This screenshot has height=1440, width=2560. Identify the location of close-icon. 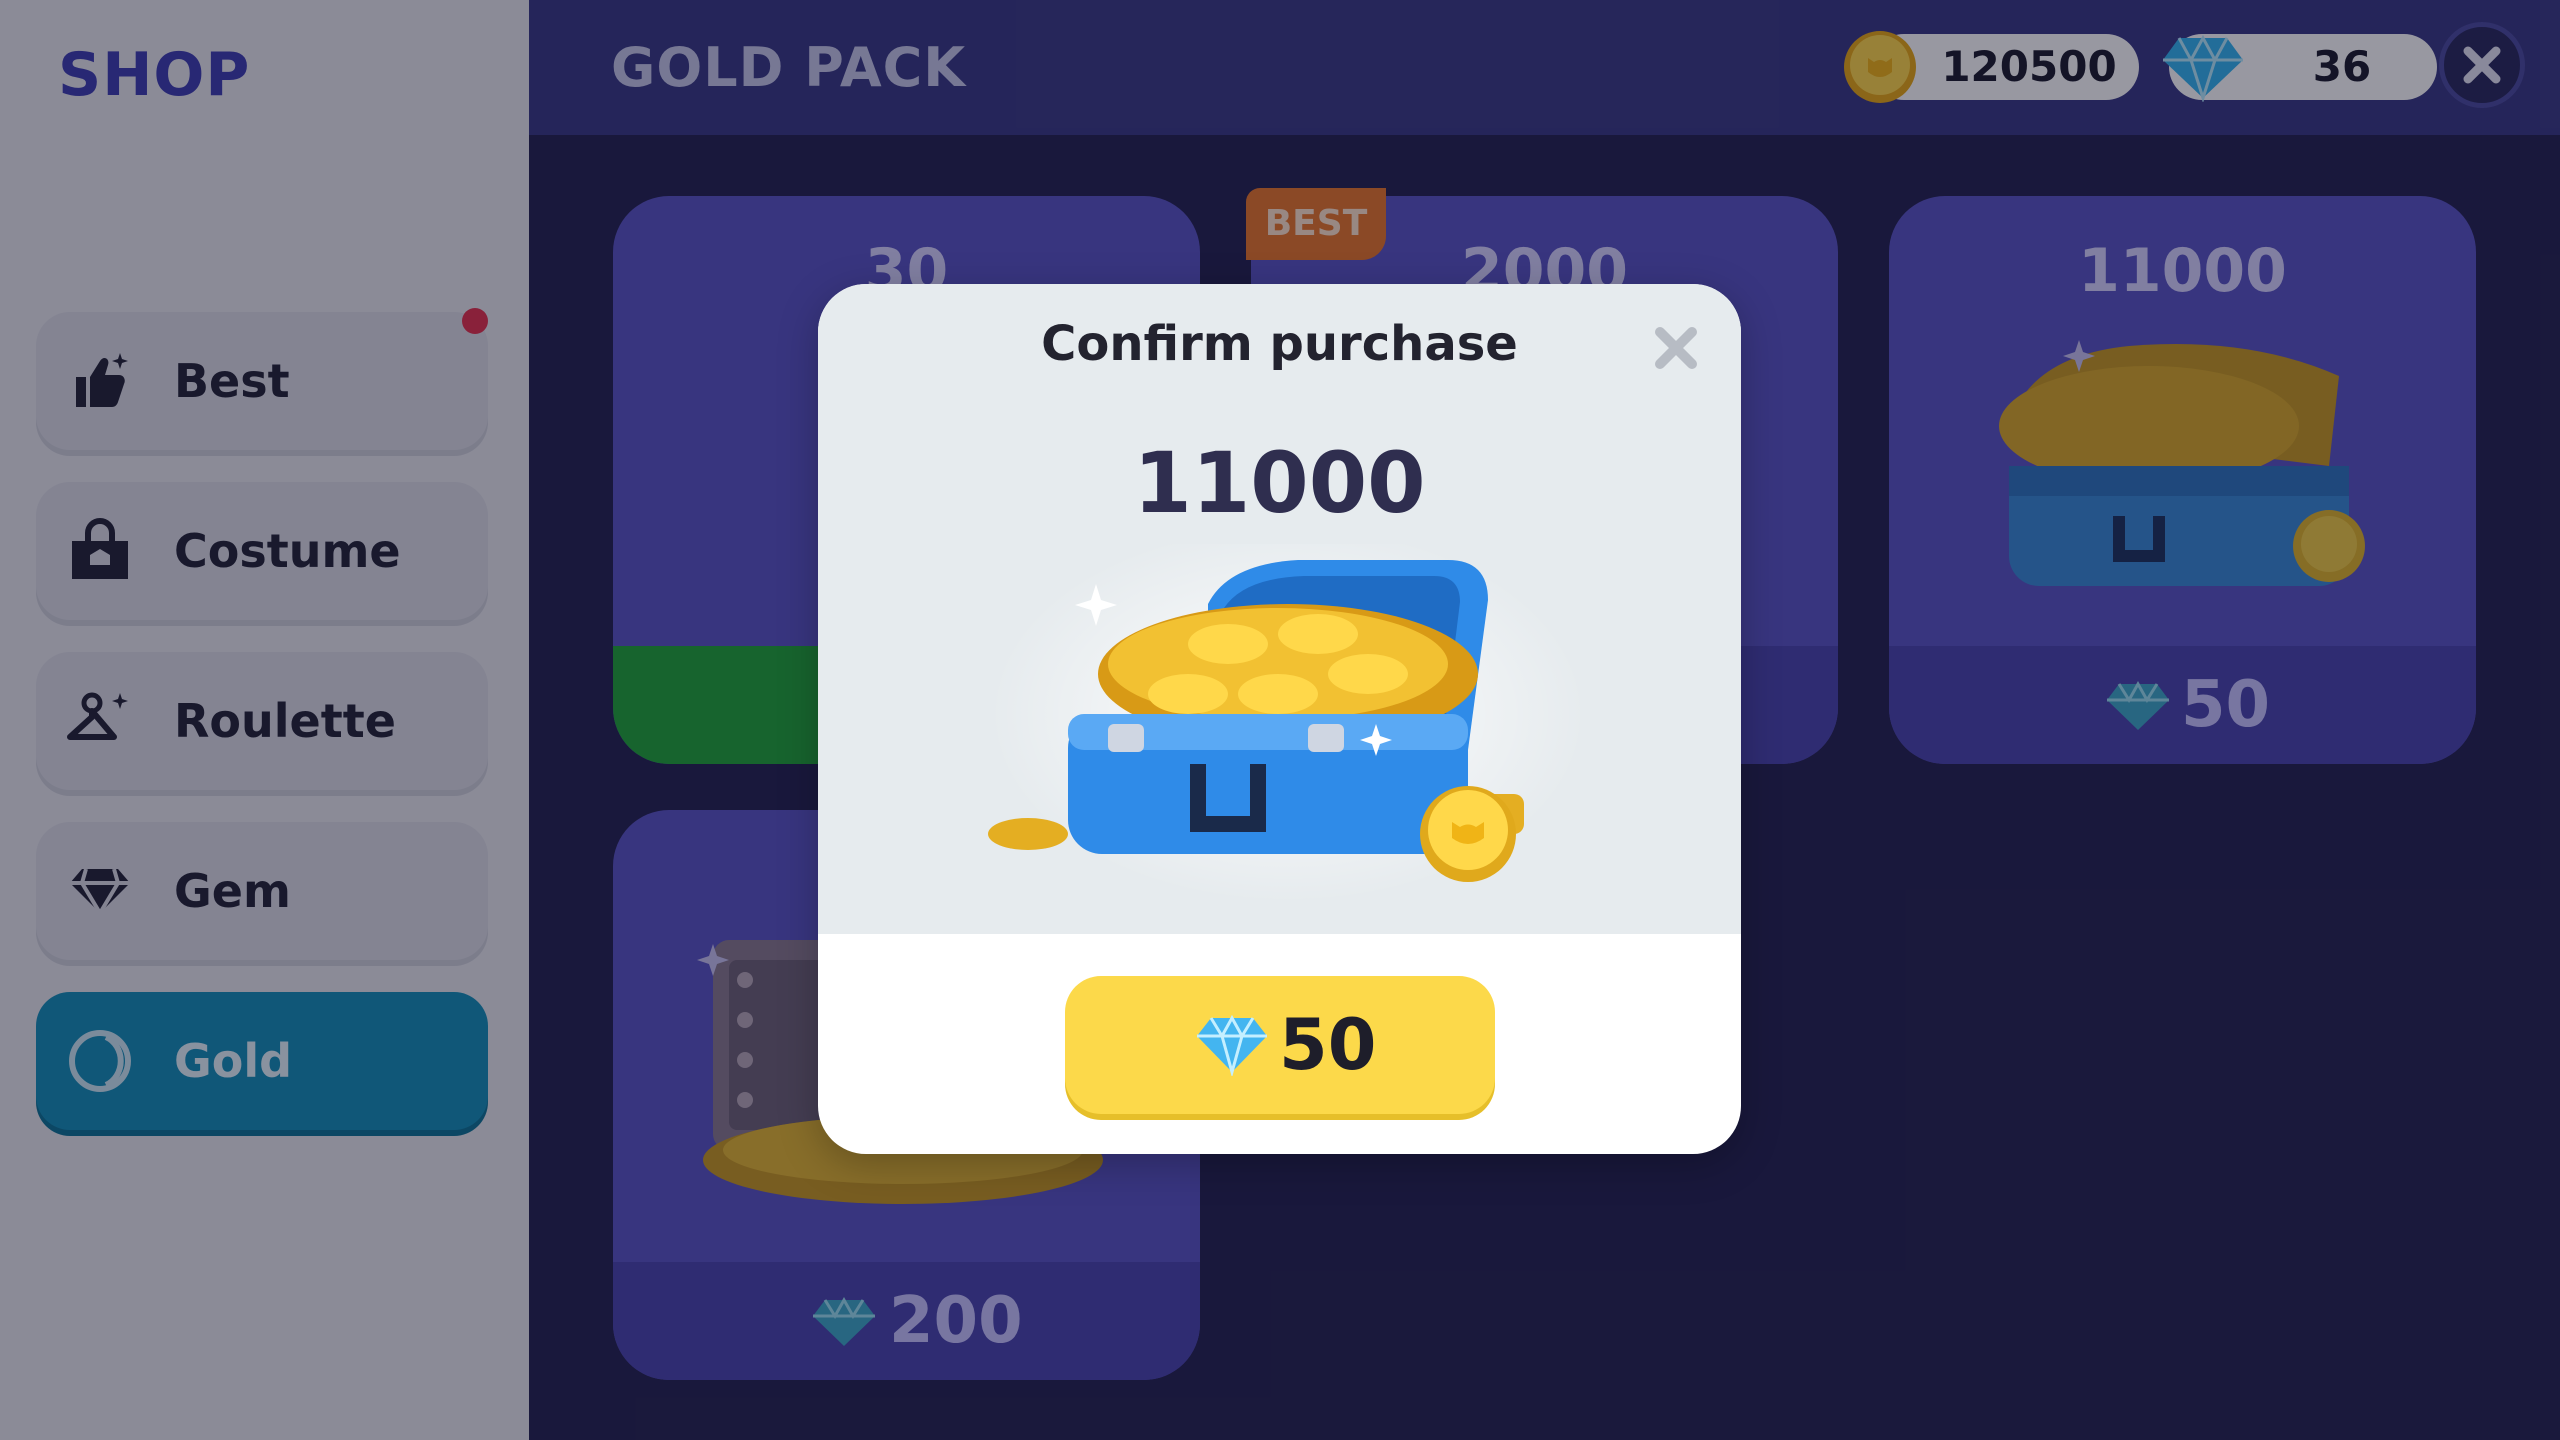
(1676, 348).